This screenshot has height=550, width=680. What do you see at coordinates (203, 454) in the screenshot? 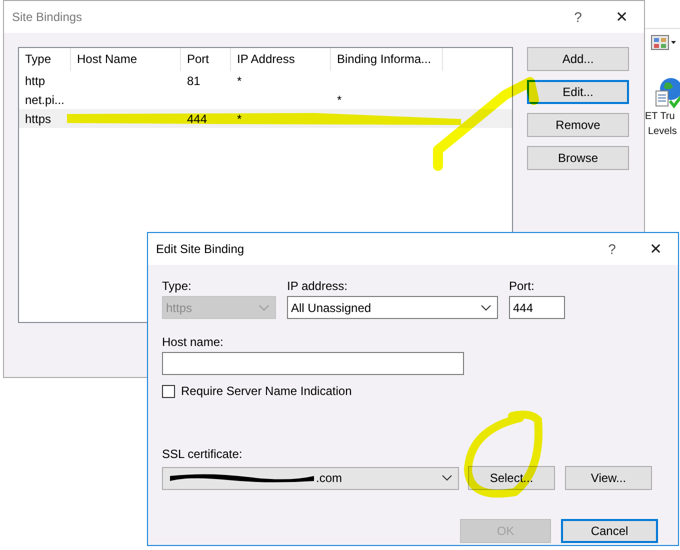
I see `field-label: SSL certificate:` at bounding box center [203, 454].